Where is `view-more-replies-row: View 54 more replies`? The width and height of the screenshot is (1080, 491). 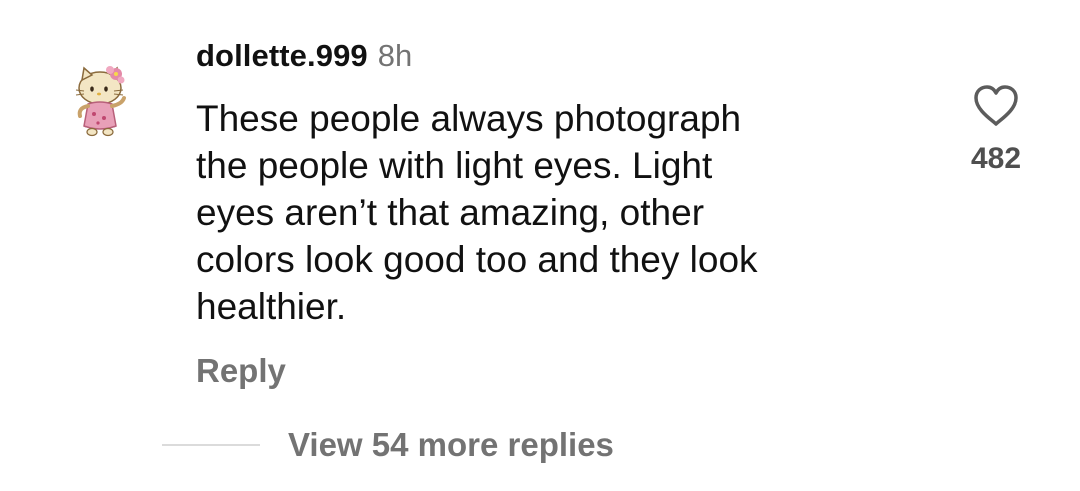 view-more-replies-row: View 54 more replies is located at coordinates (388, 445).